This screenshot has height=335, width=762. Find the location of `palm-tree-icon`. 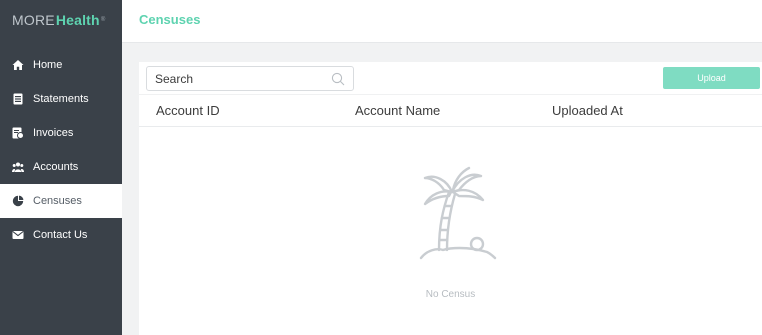

palm-tree-icon is located at coordinates (453, 210).